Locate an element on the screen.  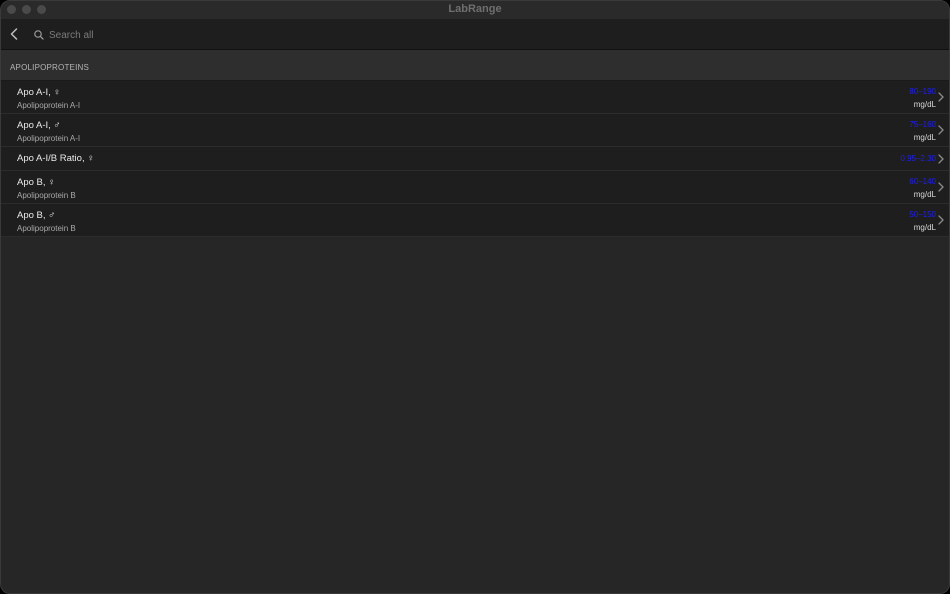
item-name: Apo A-I/B Ratio, ♀ is located at coordinates (56, 158).